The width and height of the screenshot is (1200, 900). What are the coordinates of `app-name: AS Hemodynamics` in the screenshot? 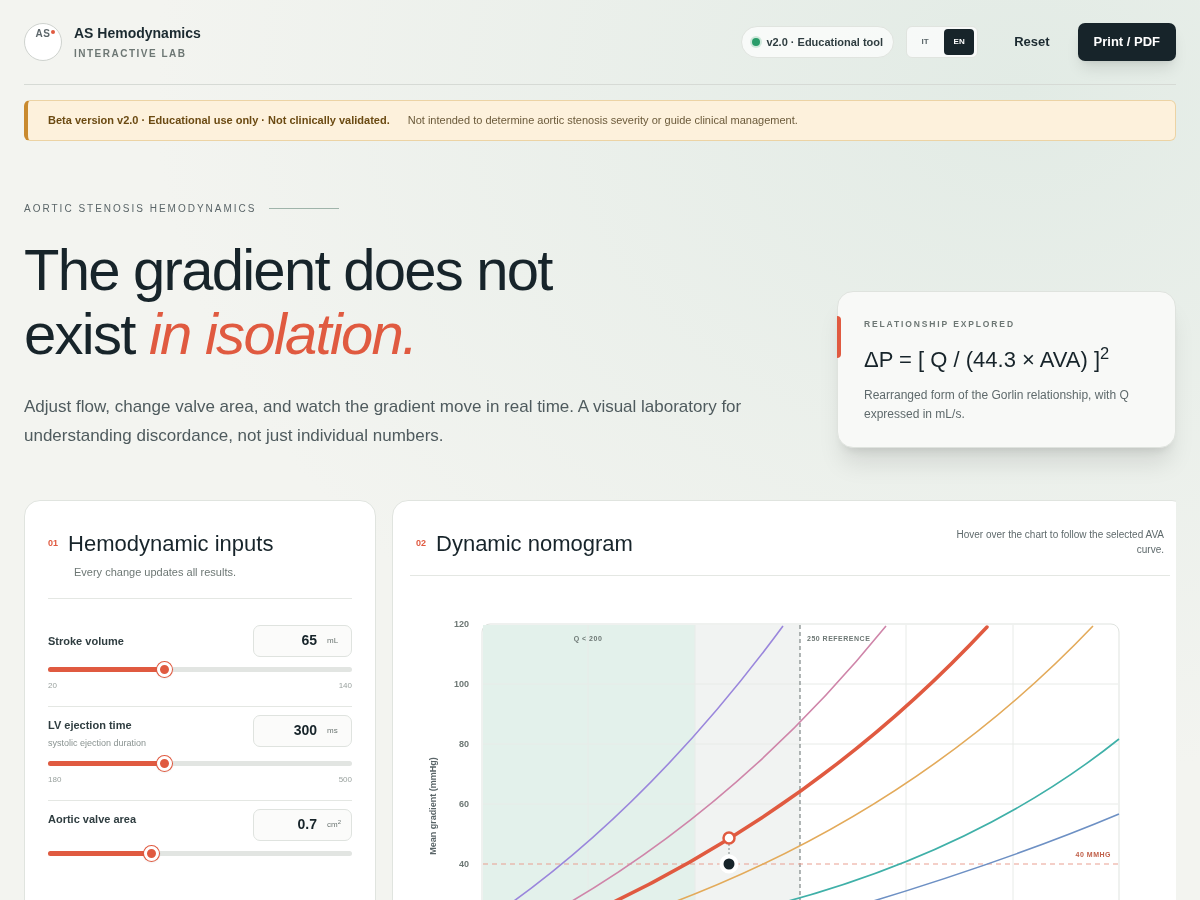 It's located at (137, 33).